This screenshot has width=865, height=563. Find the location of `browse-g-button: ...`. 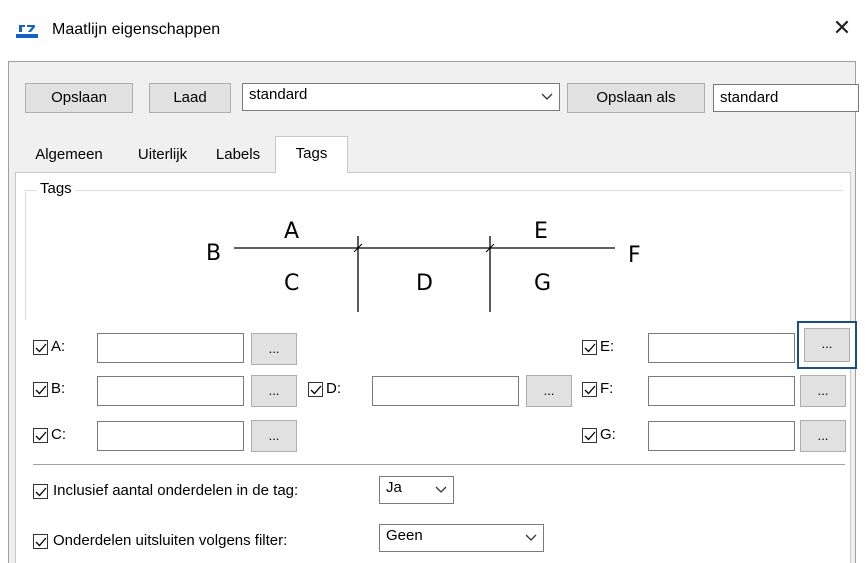

browse-g-button: ... is located at coordinates (823, 436).